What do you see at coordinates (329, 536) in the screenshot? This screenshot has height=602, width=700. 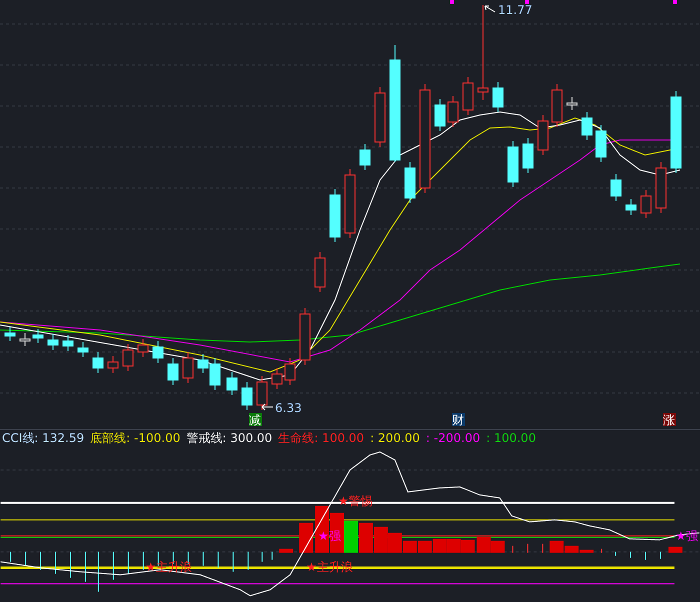 I see `signal-label: ★强` at bounding box center [329, 536].